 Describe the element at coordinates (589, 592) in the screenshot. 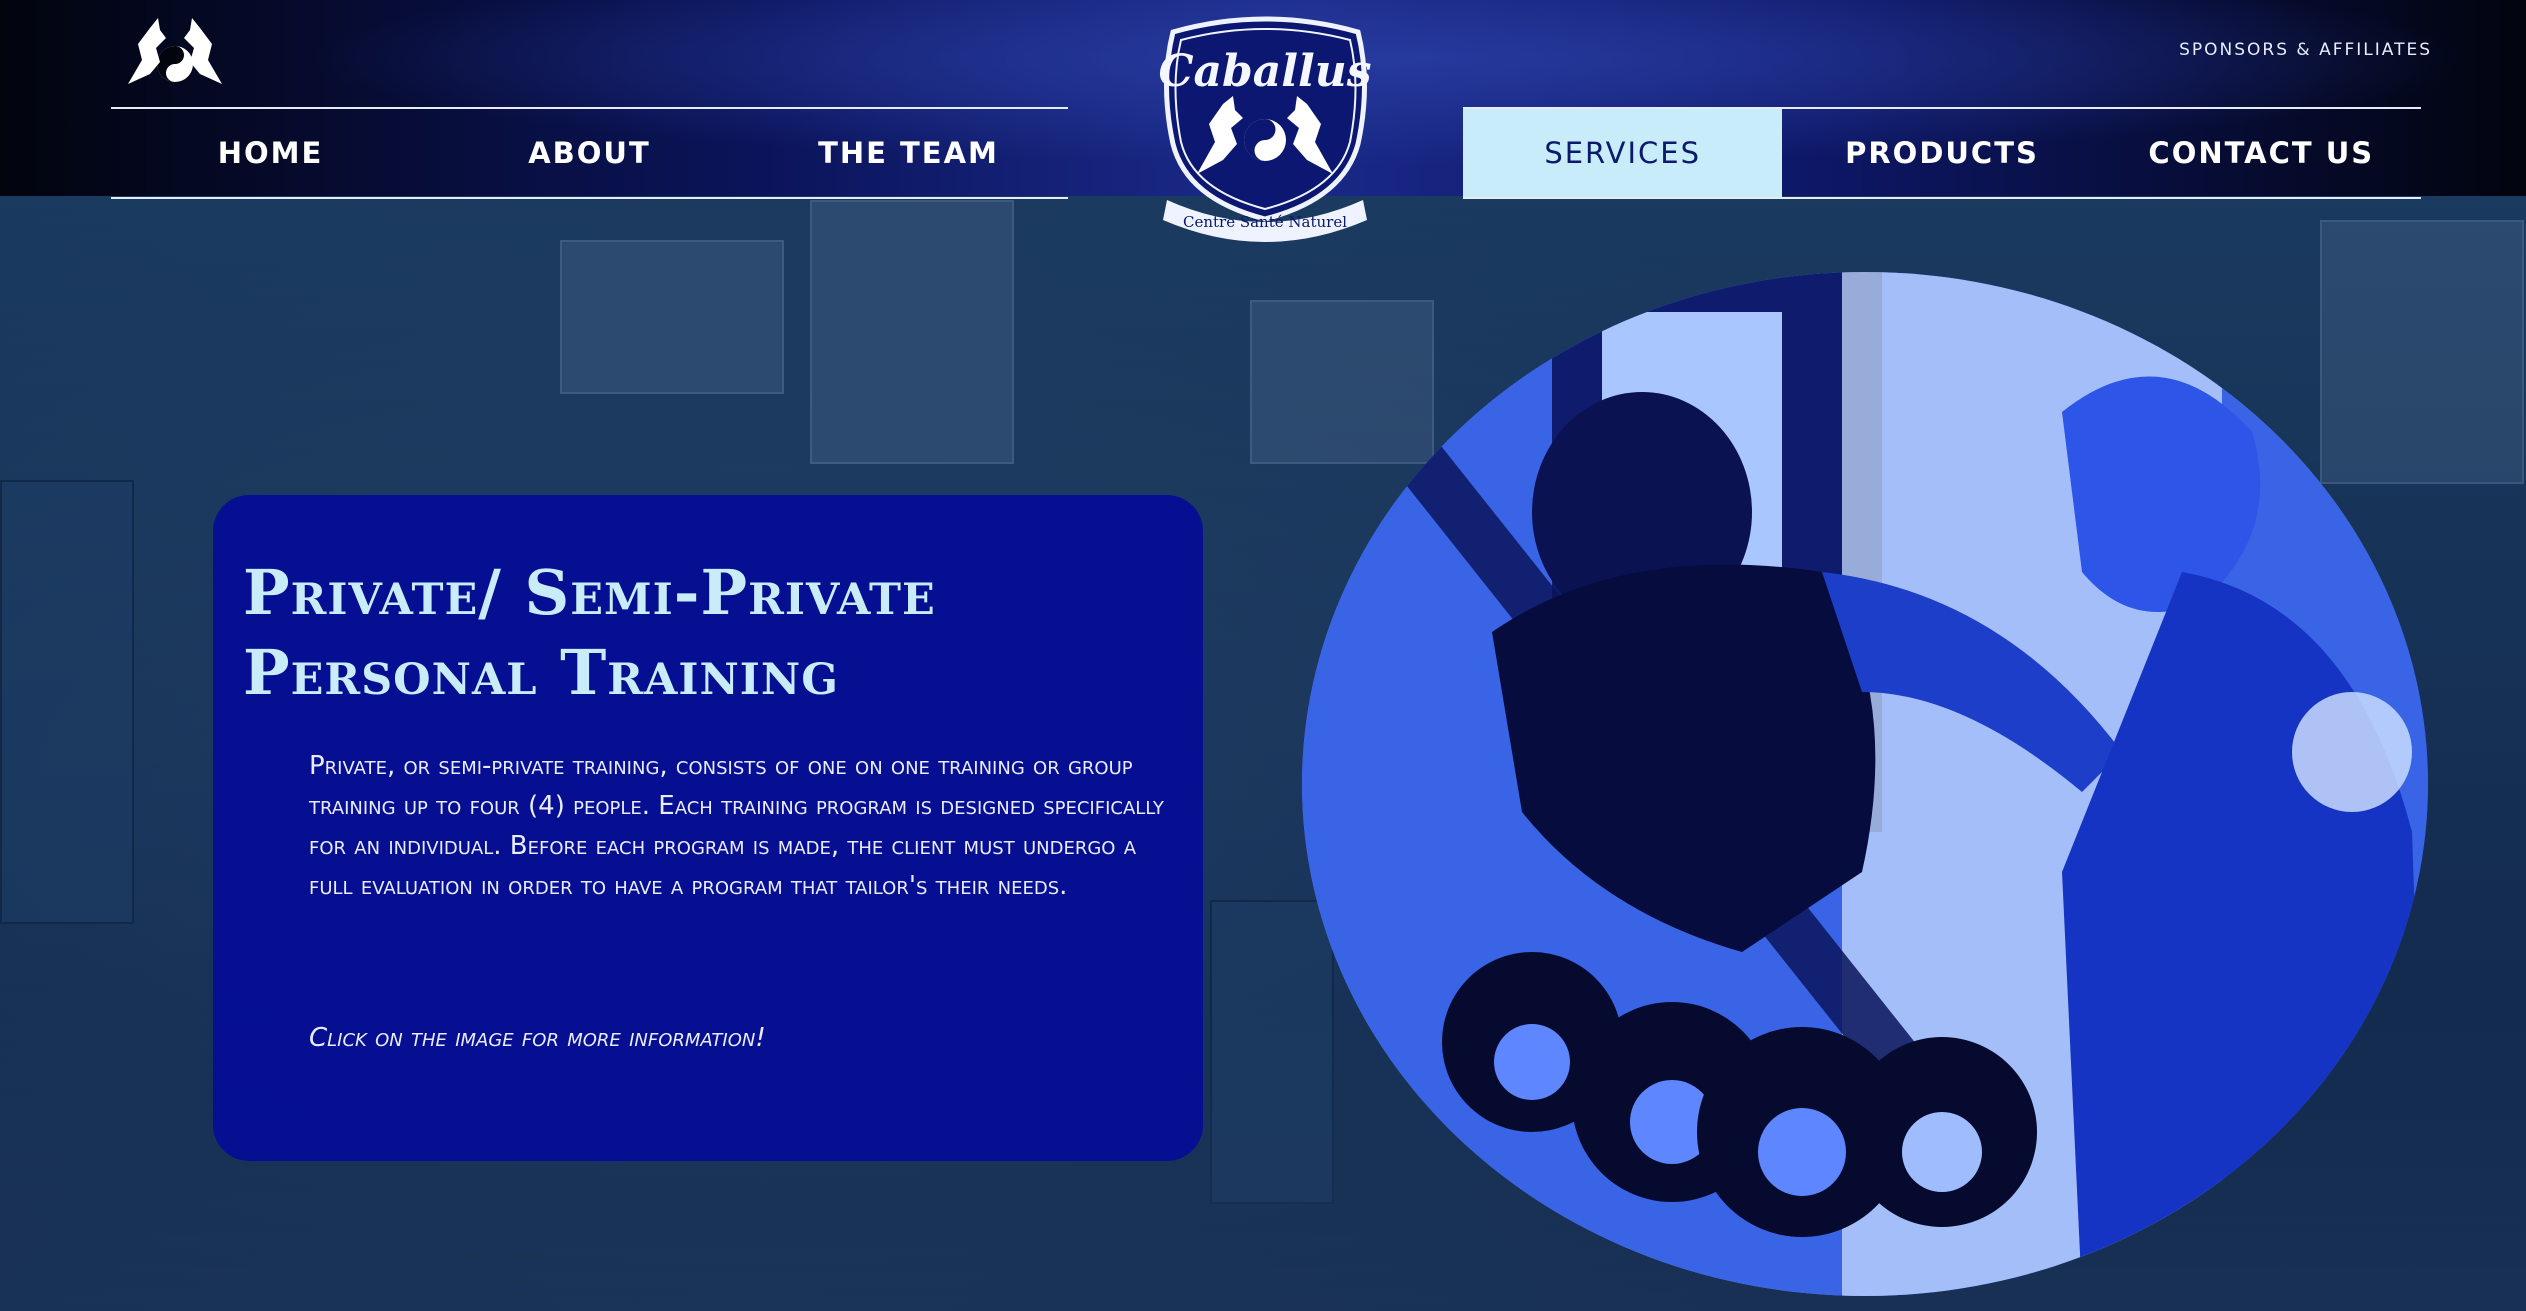

I see `service-title-line-1: Private/ Semi-Private` at that location.